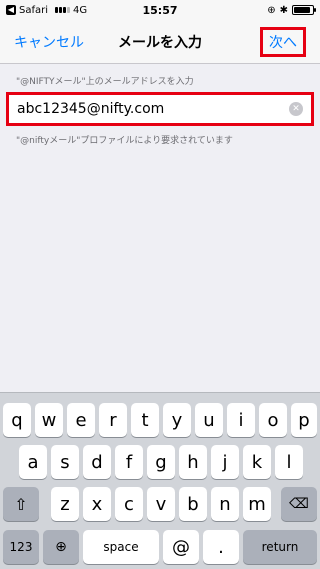  I want to click on key-l: l, so click(289, 462).